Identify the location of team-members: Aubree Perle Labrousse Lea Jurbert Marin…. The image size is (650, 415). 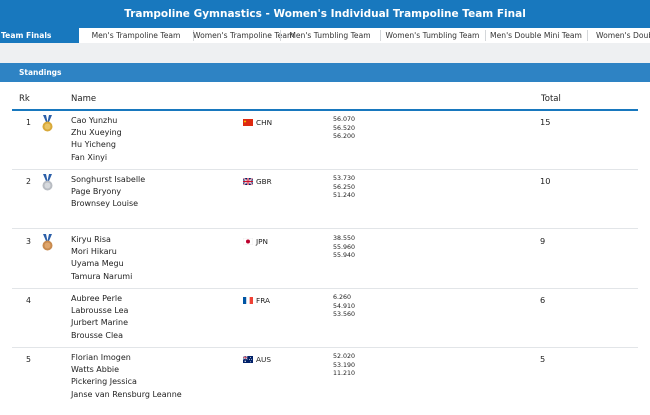
(99, 317).